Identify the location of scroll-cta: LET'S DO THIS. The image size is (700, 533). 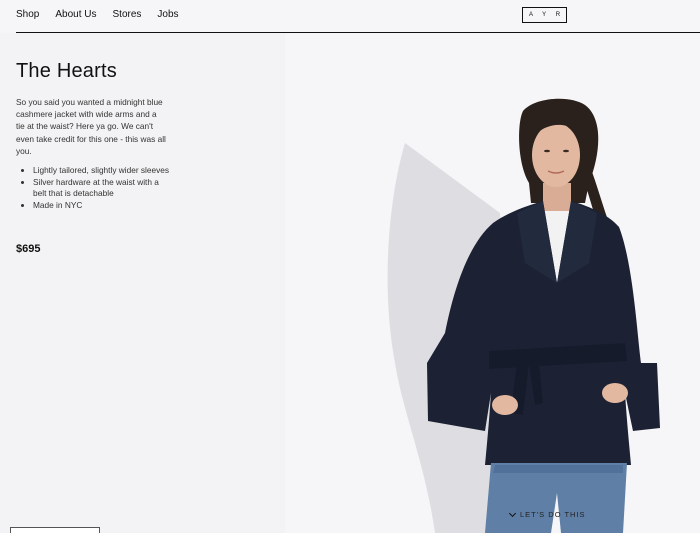
(547, 514).